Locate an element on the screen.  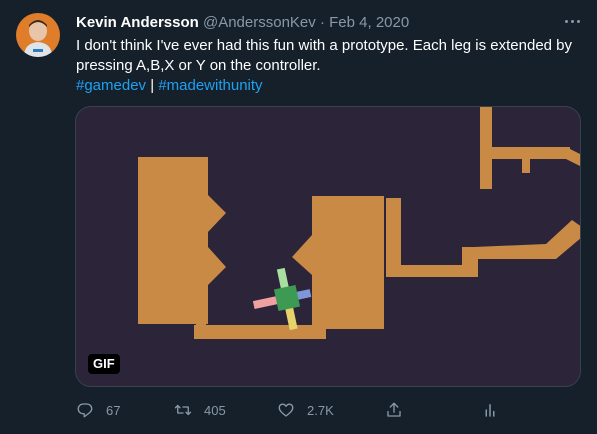
author-handle: @AnderssonKev is located at coordinates (259, 22).